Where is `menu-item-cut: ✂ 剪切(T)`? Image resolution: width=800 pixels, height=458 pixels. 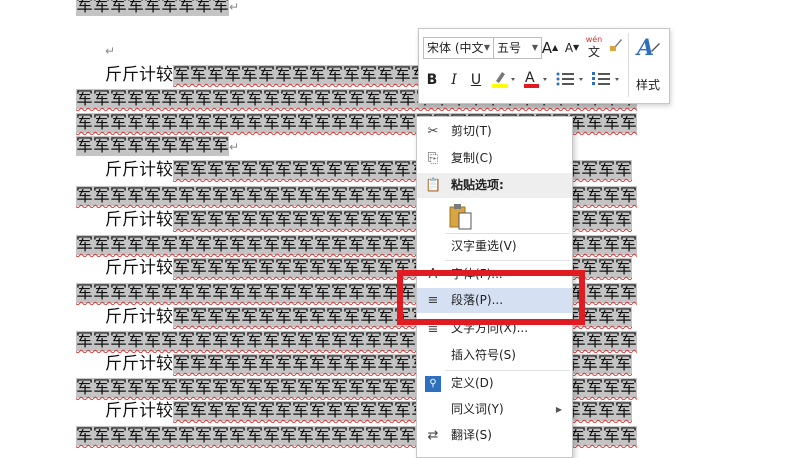 menu-item-cut: ✂ 剪切(T) is located at coordinates (494, 131).